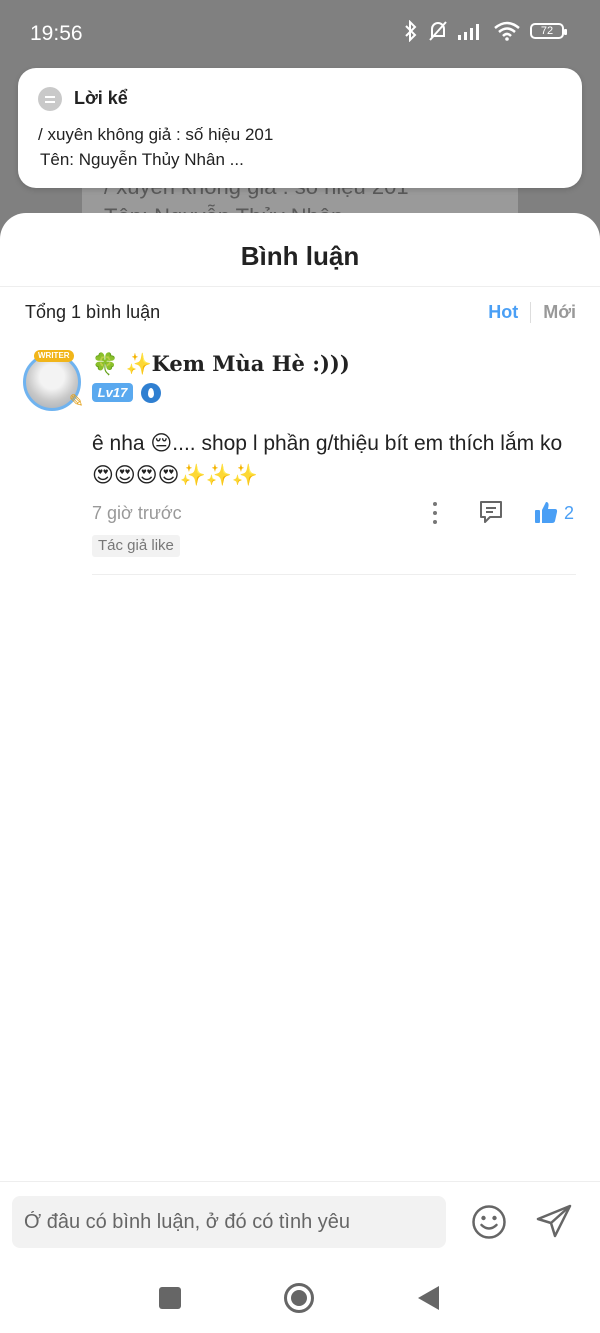 Image resolution: width=600 pixels, height=1333 pixels. Describe the element at coordinates (54, 356) in the screenshot. I see `avatar-badge: WRITER` at that location.